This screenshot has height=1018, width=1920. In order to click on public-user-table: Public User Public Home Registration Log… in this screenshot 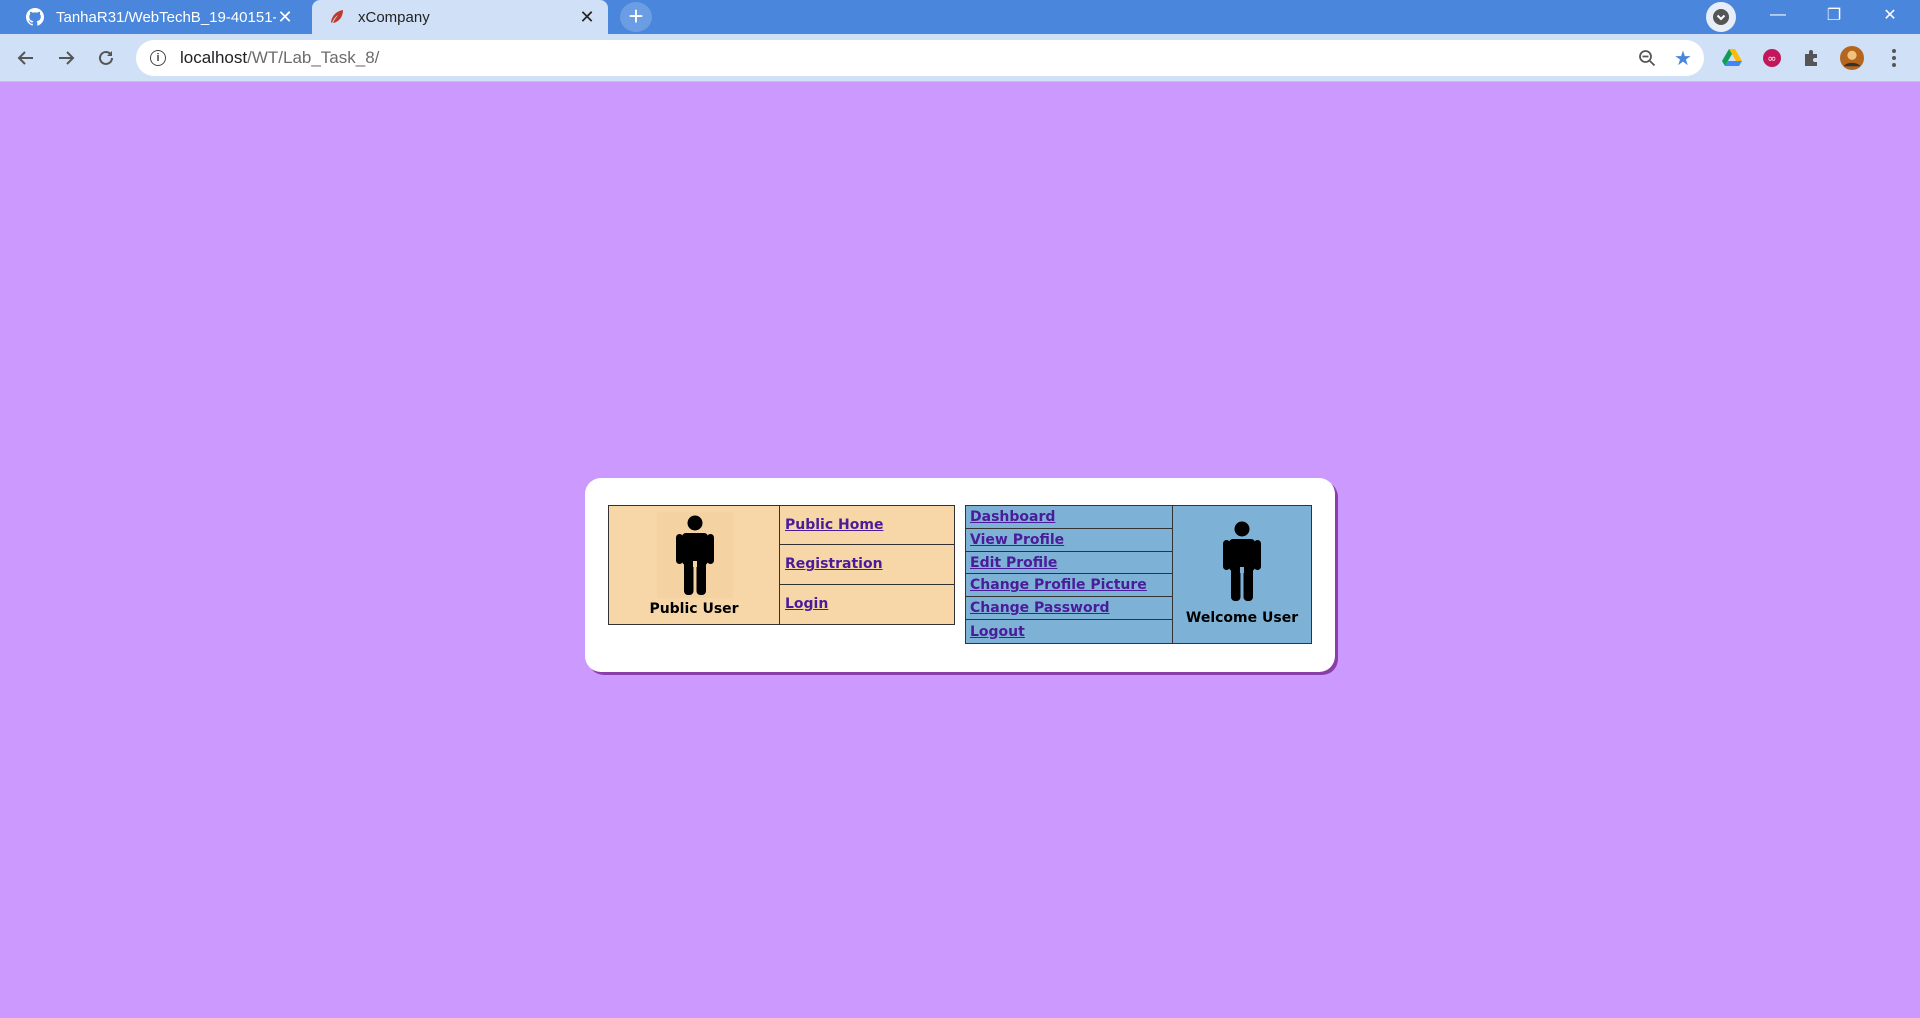, I will do `click(781, 565)`.